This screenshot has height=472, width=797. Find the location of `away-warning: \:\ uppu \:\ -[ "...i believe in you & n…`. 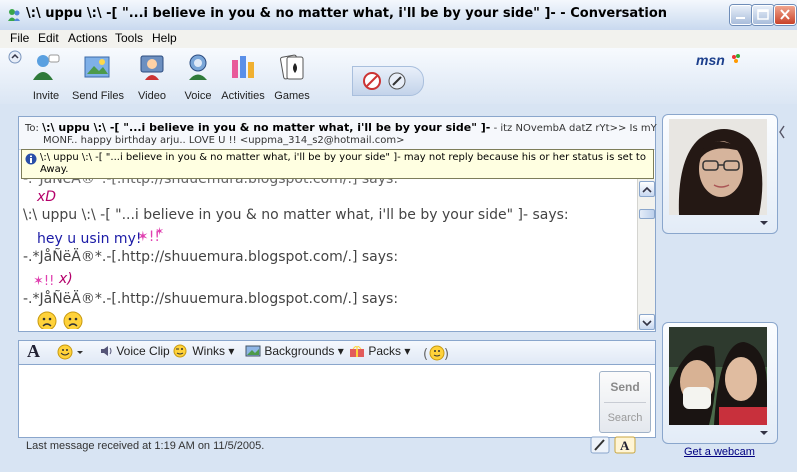

away-warning: \:\ uppu \:\ -[ "...i believe in you & n… is located at coordinates (337, 164).